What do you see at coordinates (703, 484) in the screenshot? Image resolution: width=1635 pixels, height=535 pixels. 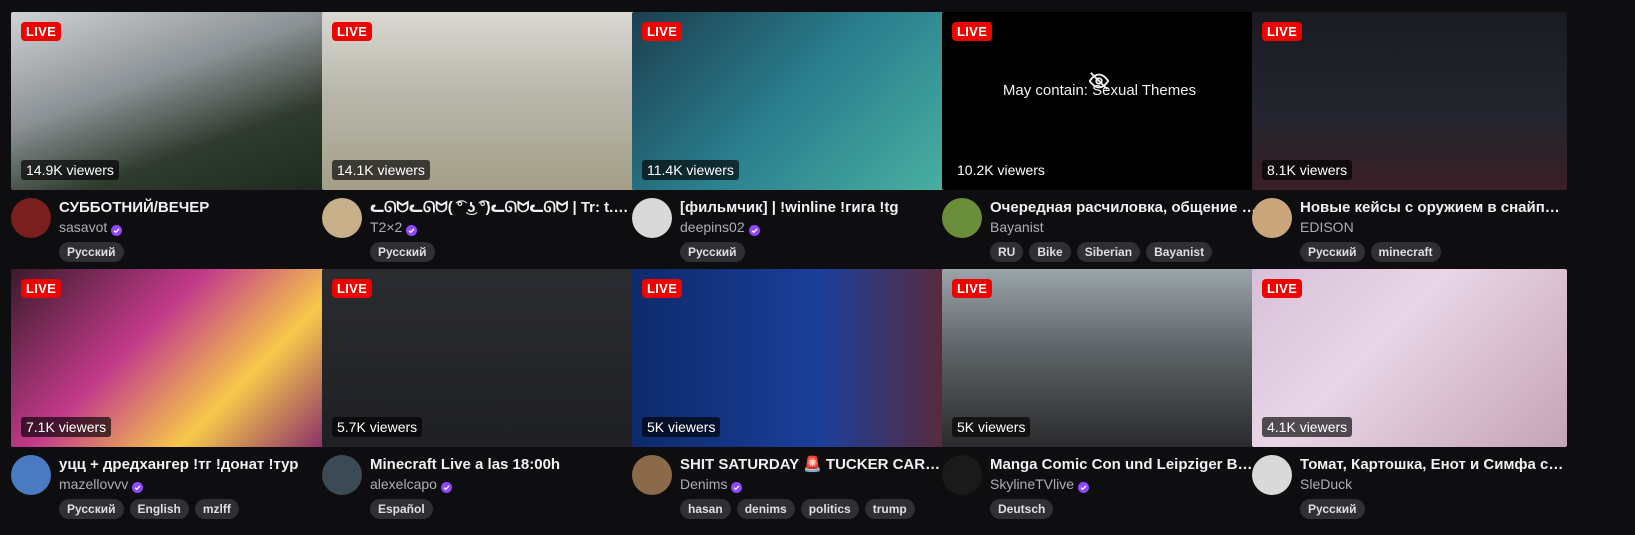 I see `channel-name: Denims` at bounding box center [703, 484].